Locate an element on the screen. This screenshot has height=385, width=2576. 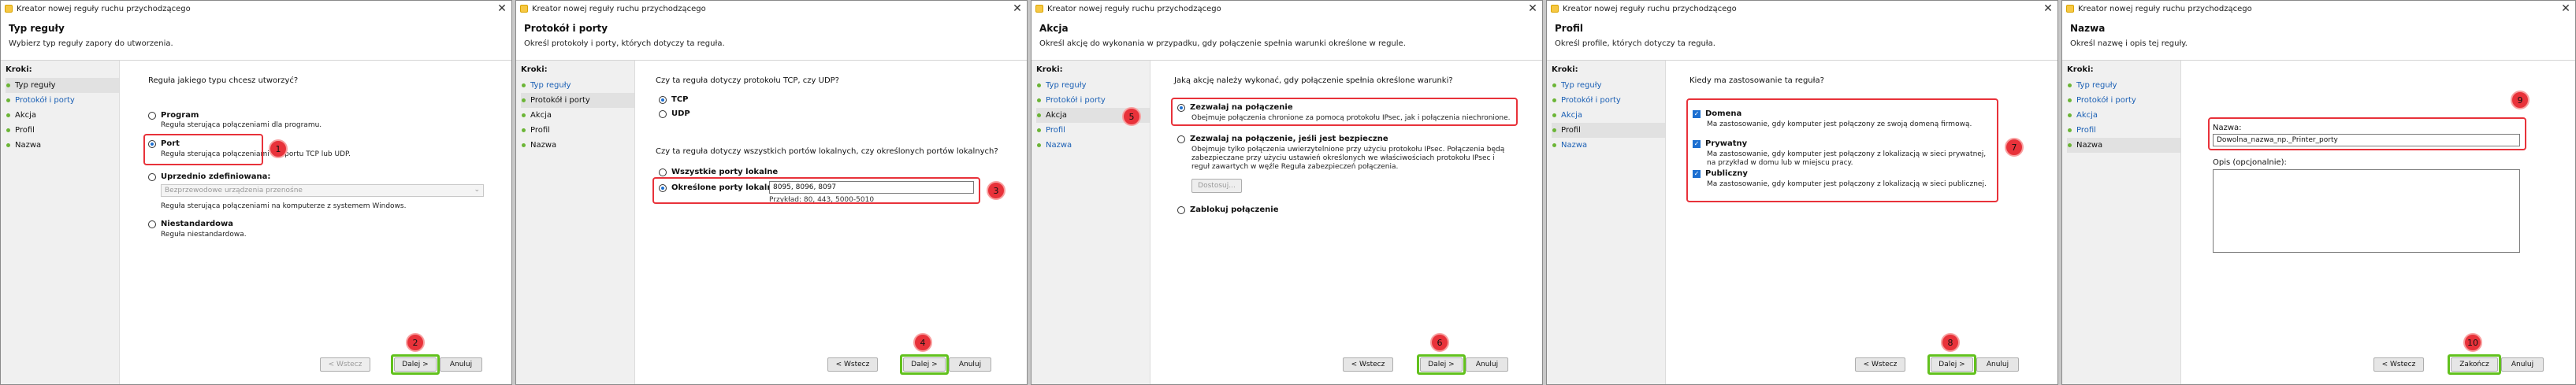
option-label: UDP is located at coordinates (680, 113).